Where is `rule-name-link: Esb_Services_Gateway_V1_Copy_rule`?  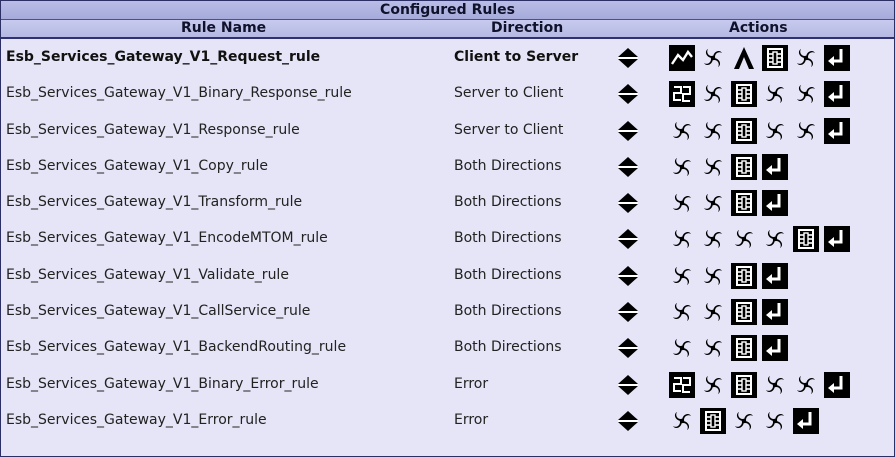 rule-name-link: Esb_Services_Gateway_V1_Copy_rule is located at coordinates (137, 166).